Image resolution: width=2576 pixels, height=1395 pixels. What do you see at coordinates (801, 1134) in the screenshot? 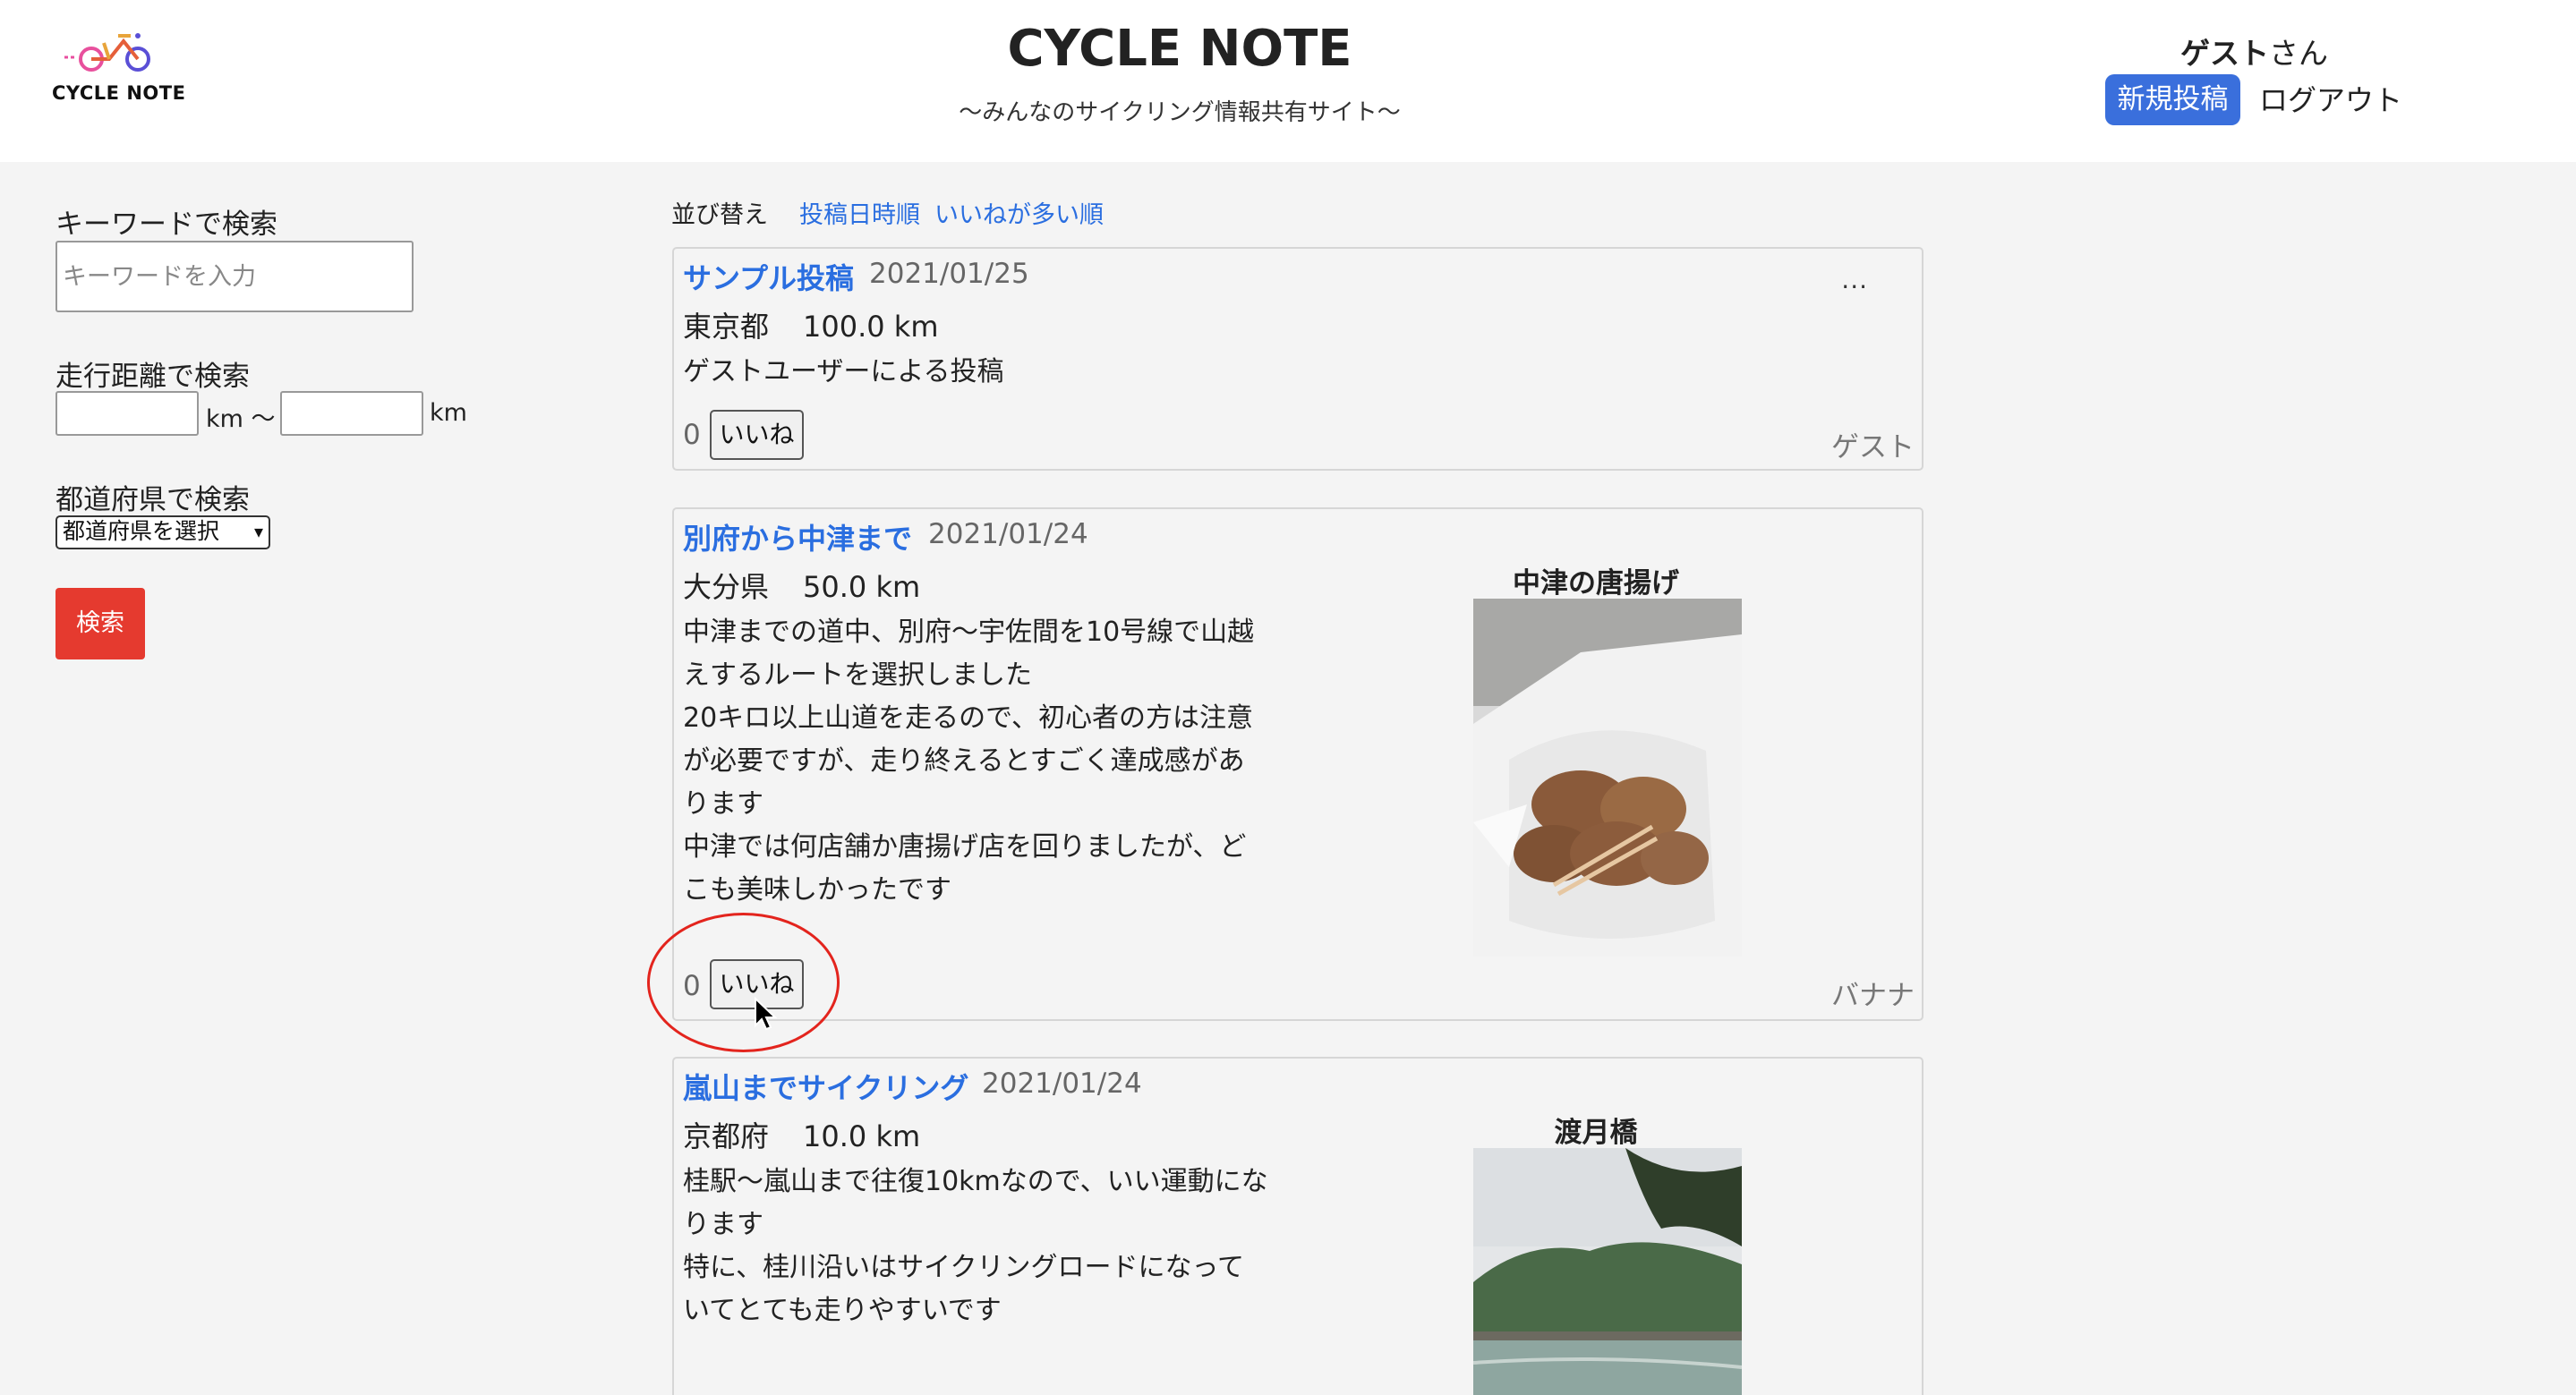
I see `post-meta: 京都府 10.0 km` at bounding box center [801, 1134].